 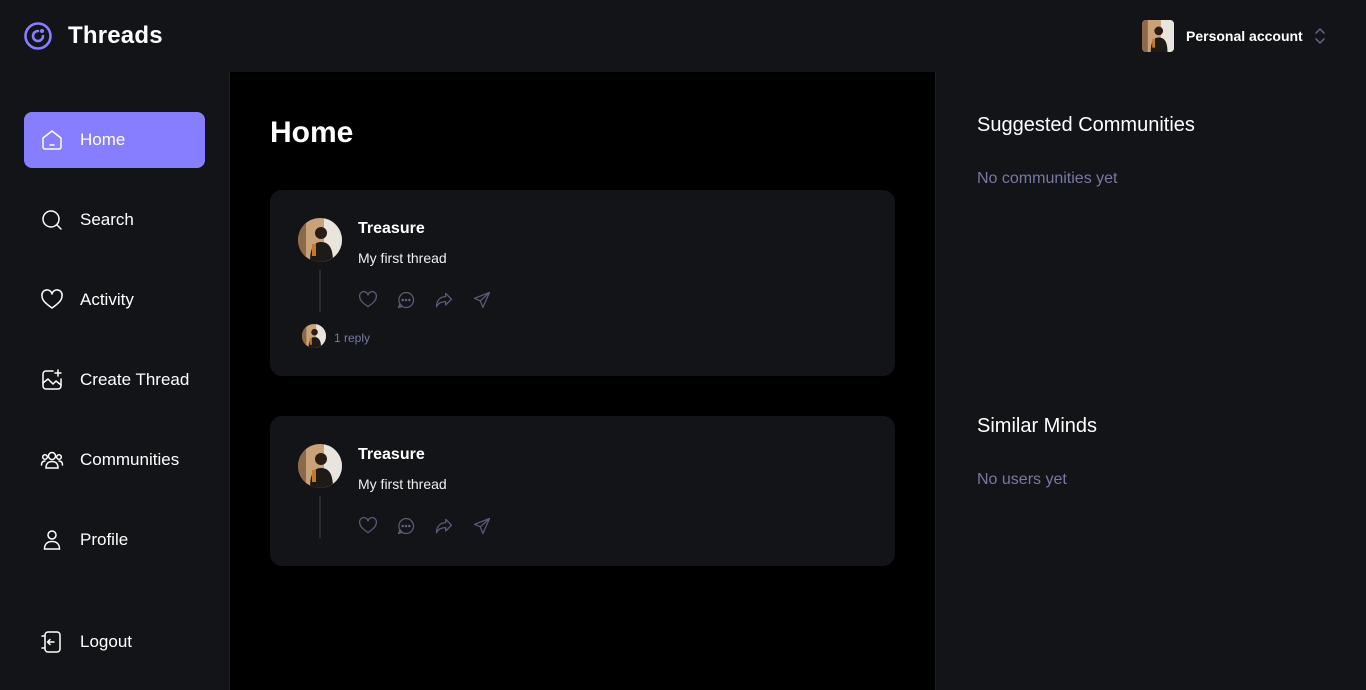 I want to click on search-icon, so click(x=52, y=220).